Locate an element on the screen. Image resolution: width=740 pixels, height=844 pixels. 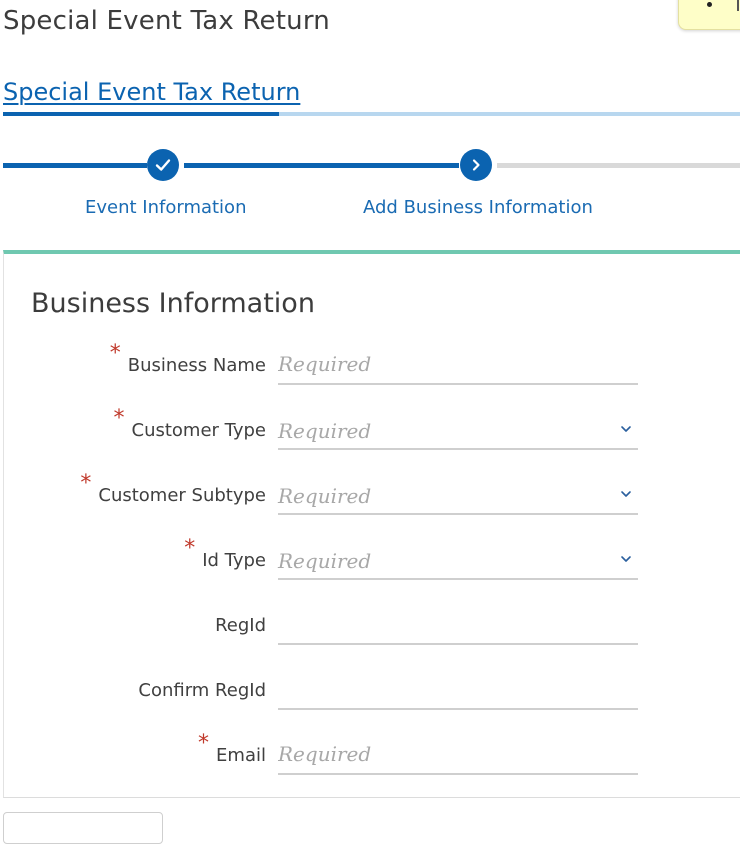
email-row: * Email is located at coordinates (370, 760).